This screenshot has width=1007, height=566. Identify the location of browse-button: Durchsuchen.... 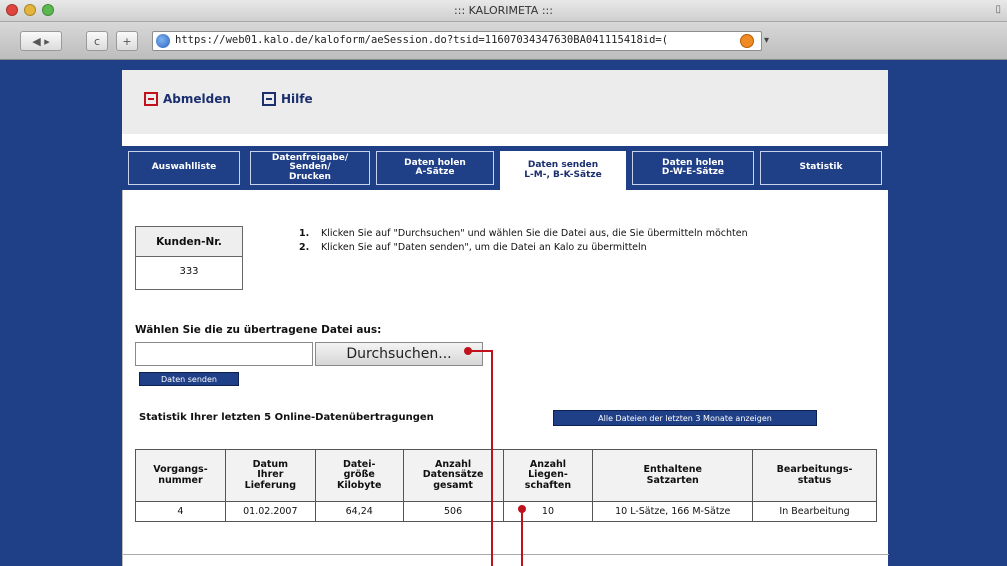
(399, 354).